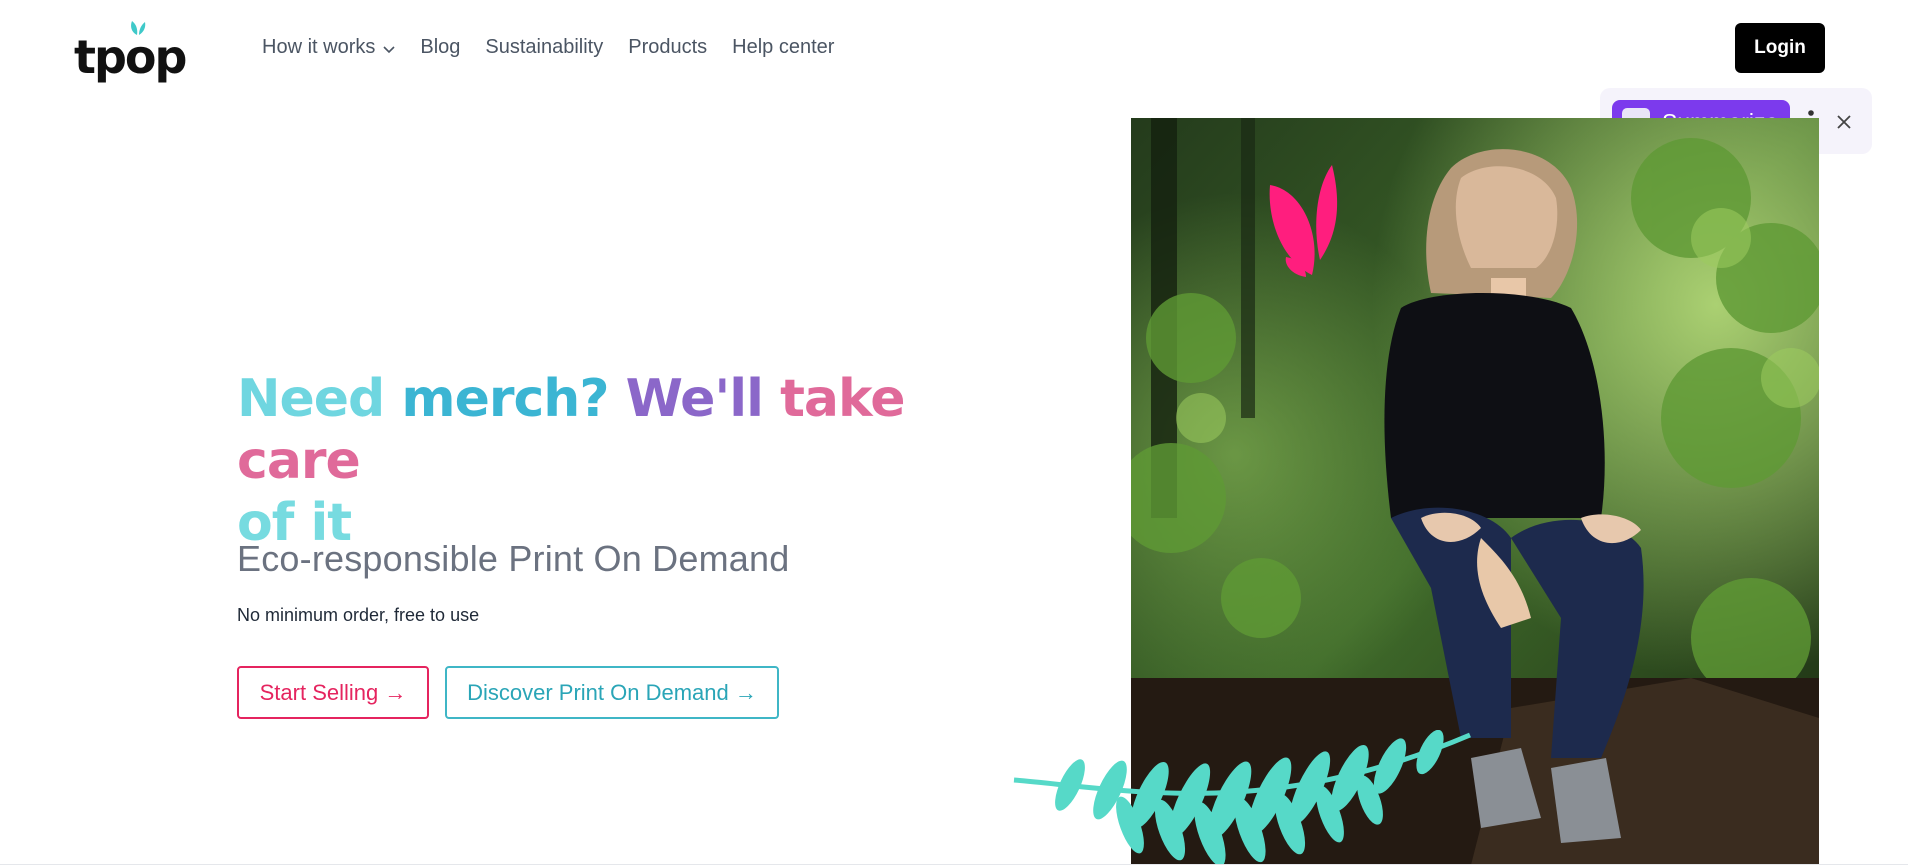 This screenshot has height=865, width=1908. I want to click on nav-sustainability: Sustainability, so click(544, 47).